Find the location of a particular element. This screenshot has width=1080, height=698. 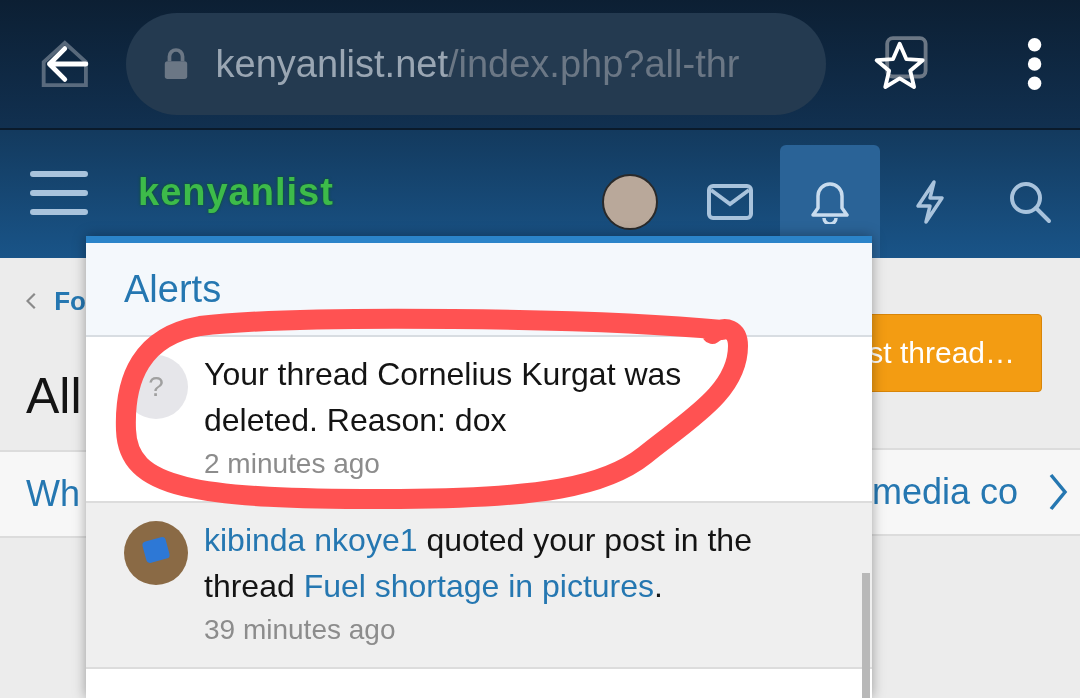

tab-link: Wh is located at coordinates (53, 494).